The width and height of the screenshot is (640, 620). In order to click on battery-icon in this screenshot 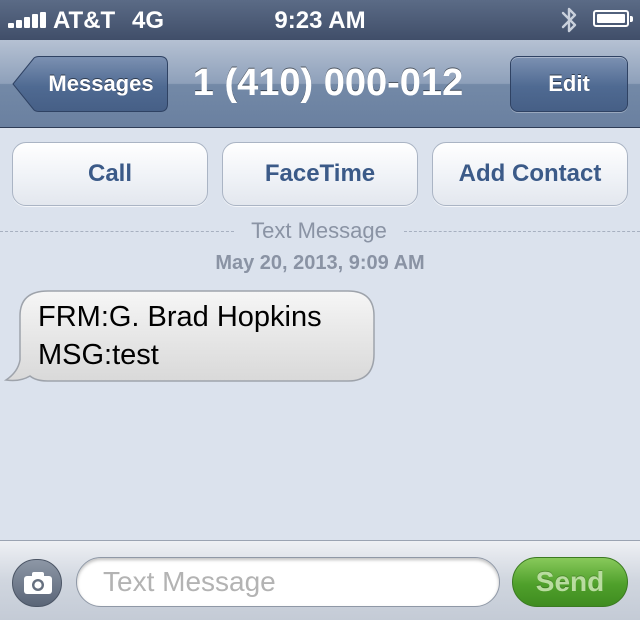, I will do `click(613, 18)`.